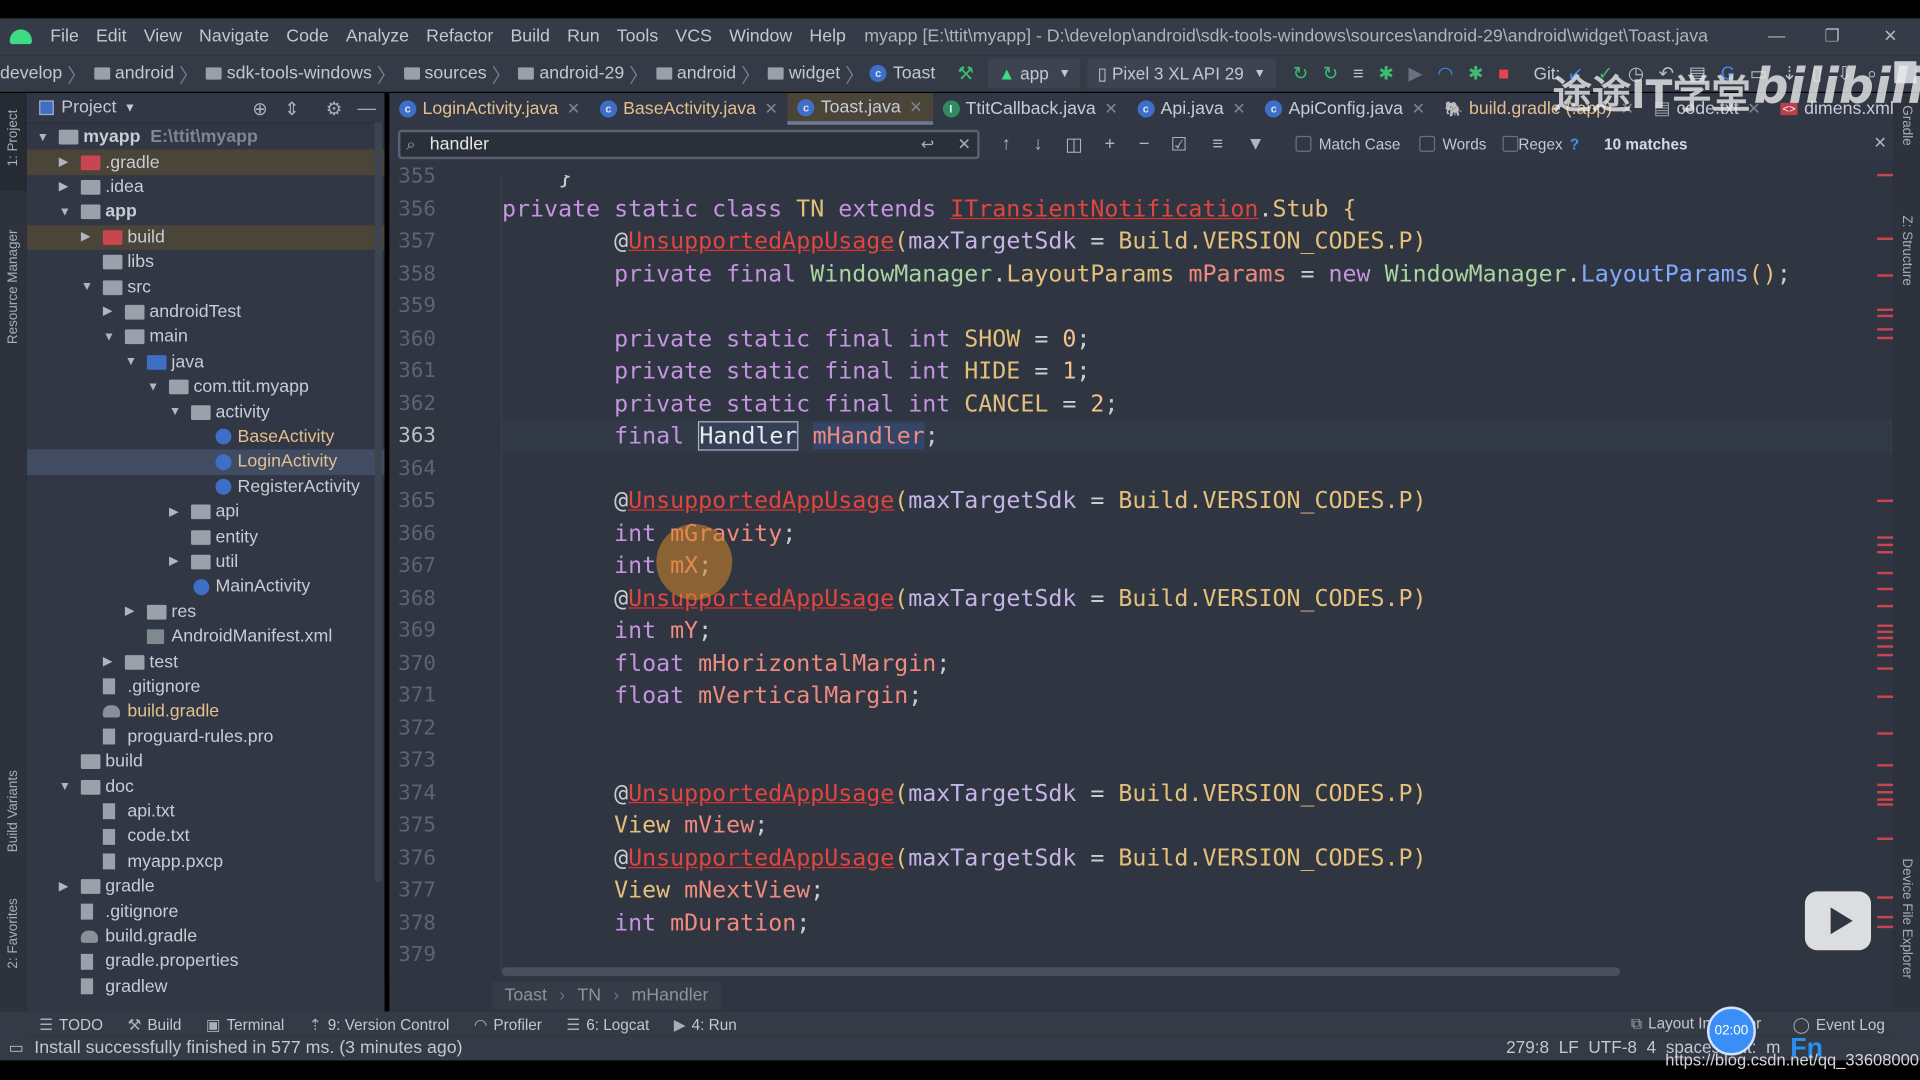 Image resolution: width=1920 pixels, height=1080 pixels. Describe the element at coordinates (760, 37) in the screenshot. I see `menu-window: Window` at that location.